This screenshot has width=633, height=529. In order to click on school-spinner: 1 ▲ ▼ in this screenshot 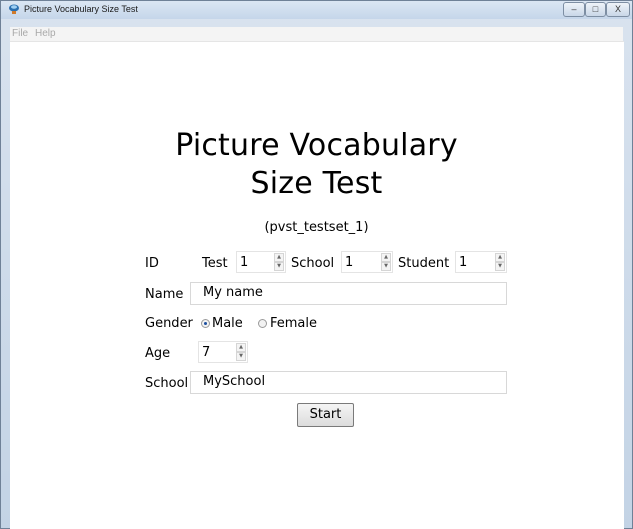, I will do `click(367, 262)`.